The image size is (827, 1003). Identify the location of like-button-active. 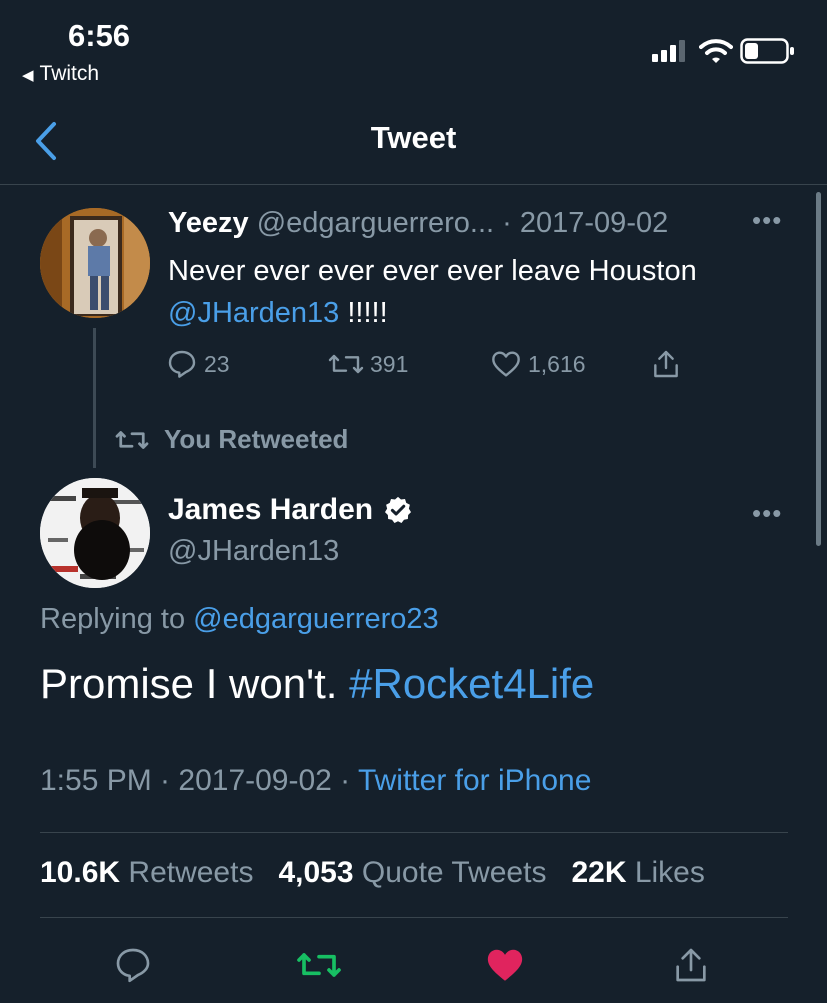
(505, 965).